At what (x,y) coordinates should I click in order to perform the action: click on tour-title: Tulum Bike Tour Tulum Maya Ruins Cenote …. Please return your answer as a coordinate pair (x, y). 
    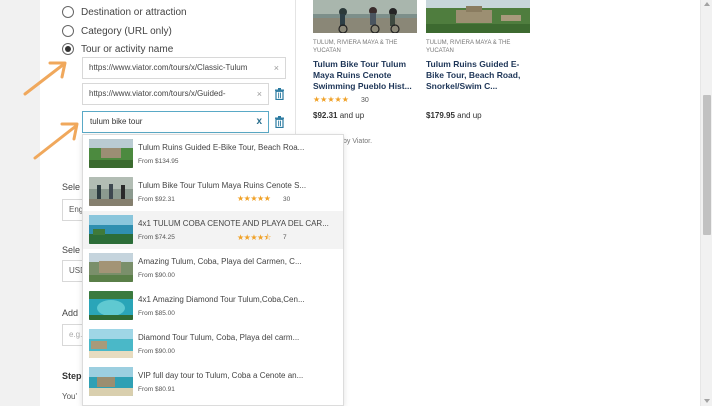
    Looking at the image, I should click on (365, 75).